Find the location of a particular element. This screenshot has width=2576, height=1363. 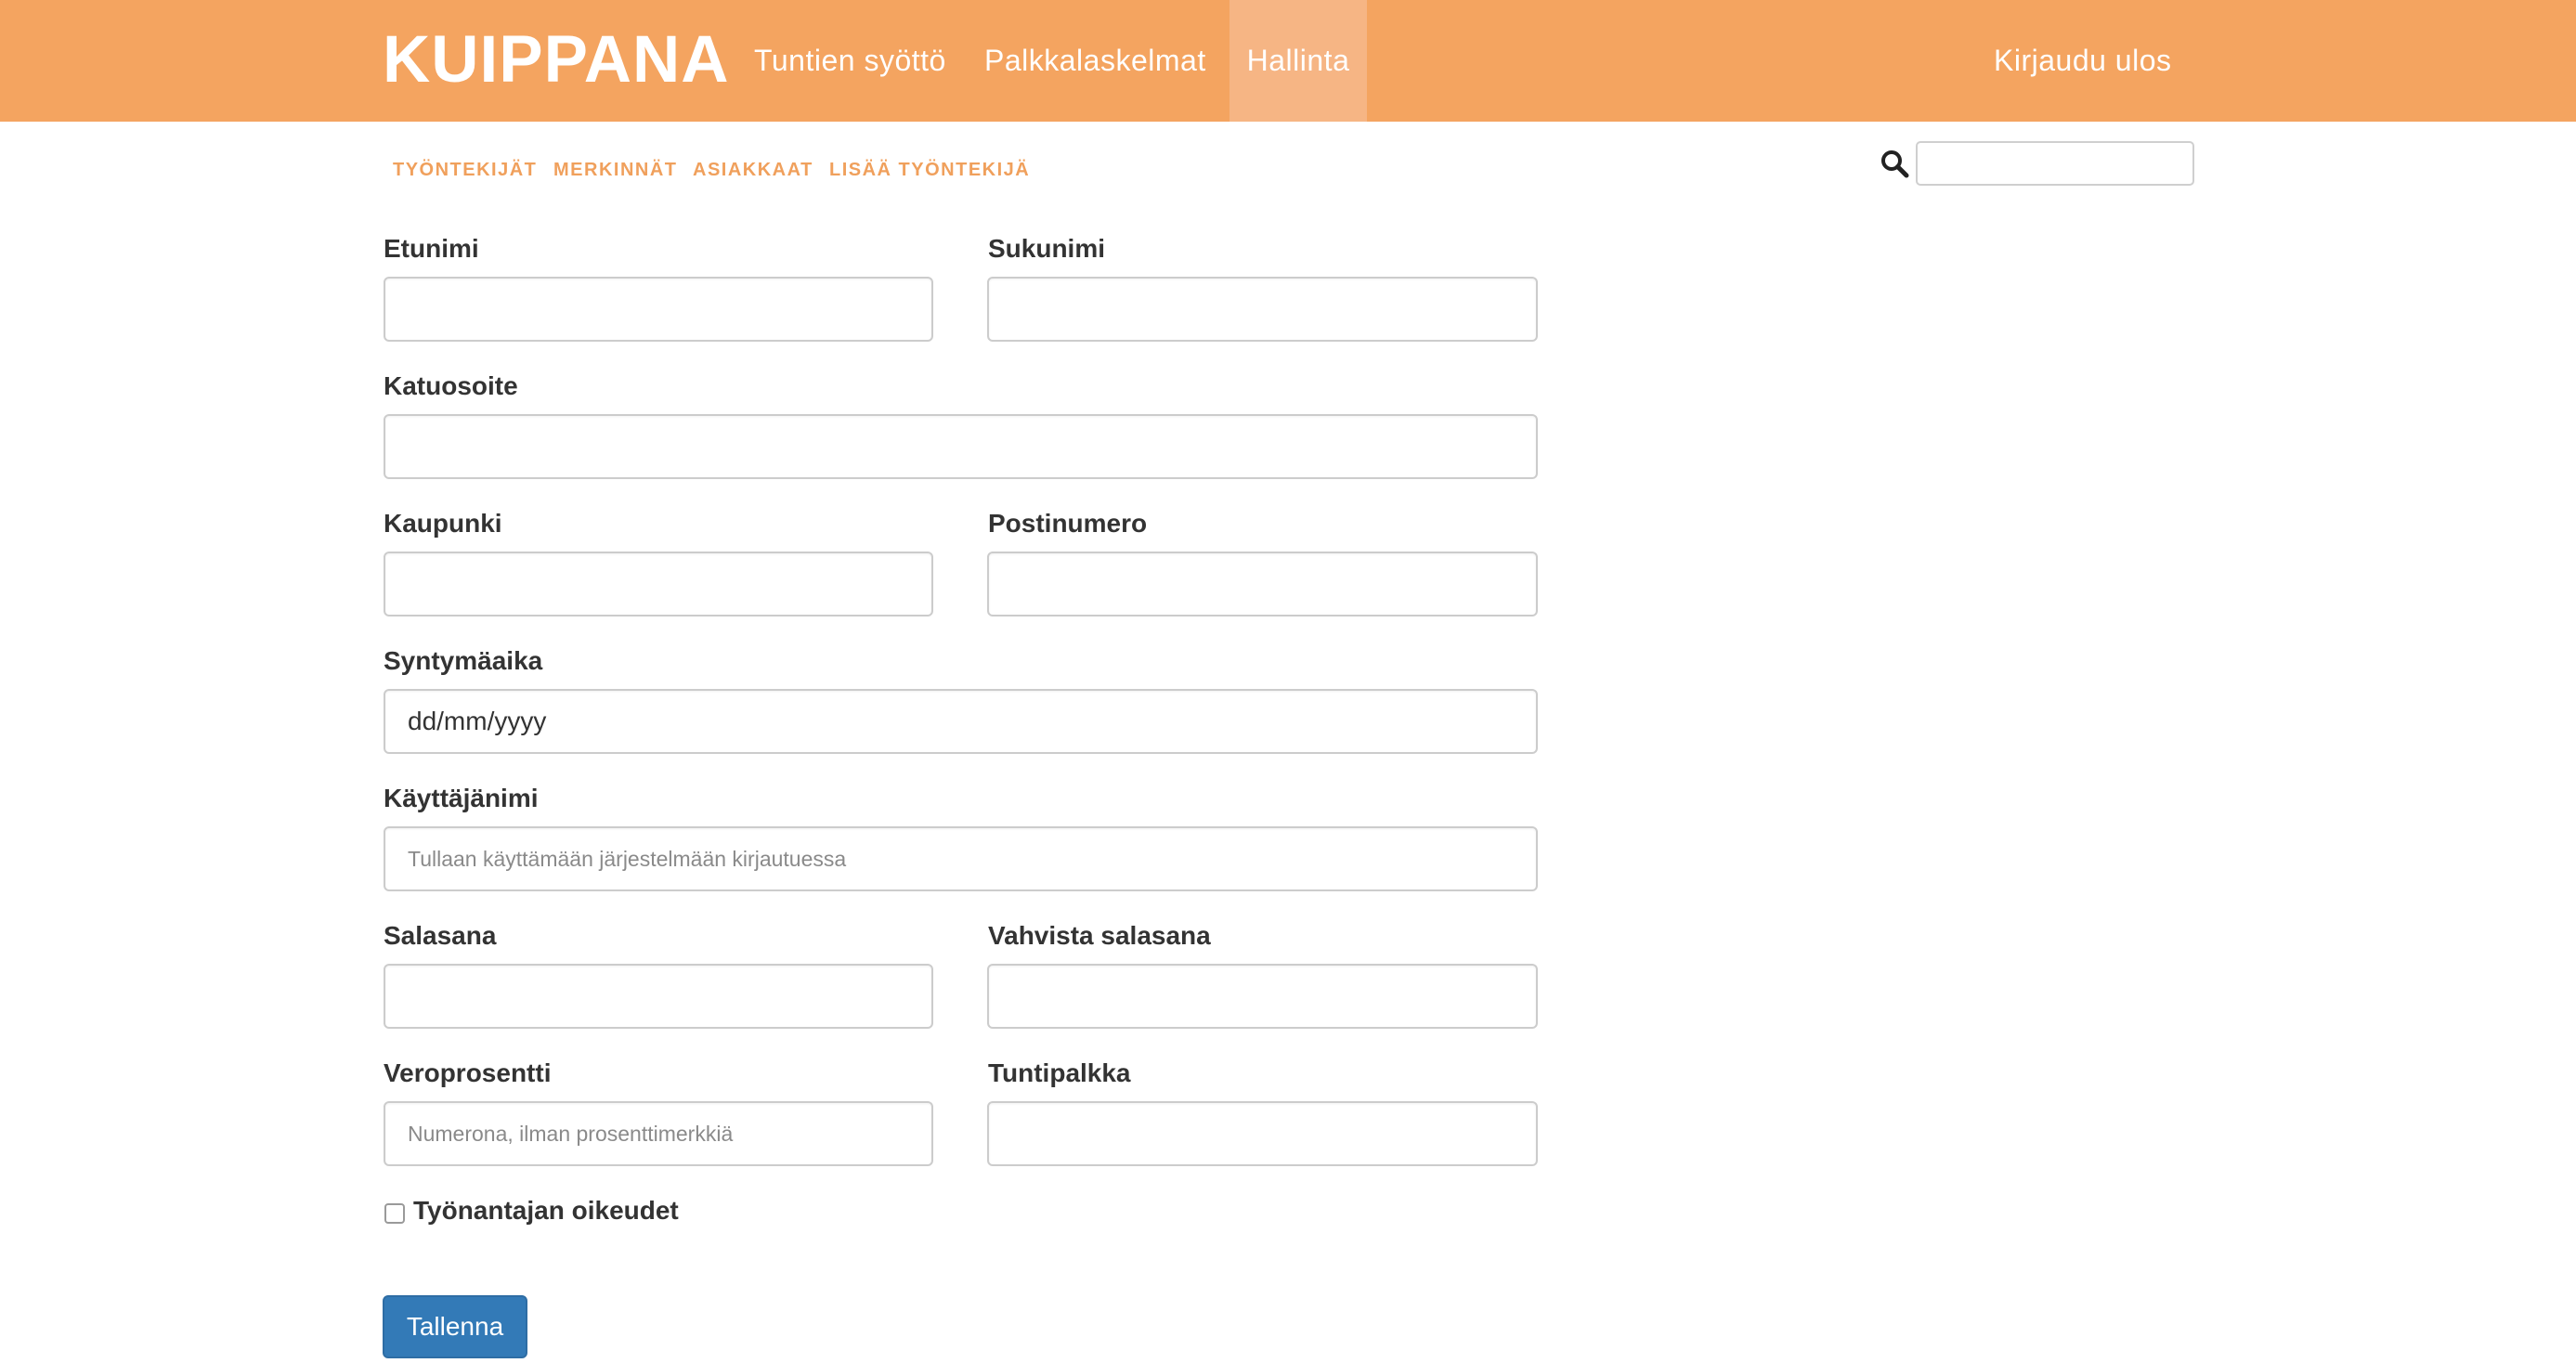

postinumero-field is located at coordinates (1262, 584).